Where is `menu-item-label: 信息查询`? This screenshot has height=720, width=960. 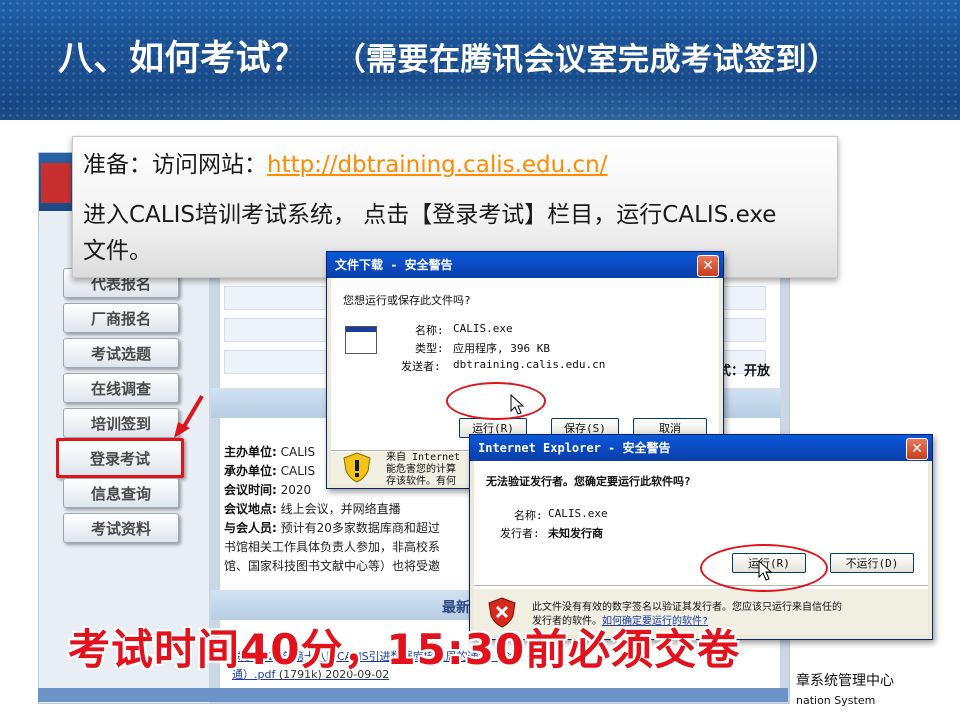 menu-item-label: 信息查询 is located at coordinates (120, 493).